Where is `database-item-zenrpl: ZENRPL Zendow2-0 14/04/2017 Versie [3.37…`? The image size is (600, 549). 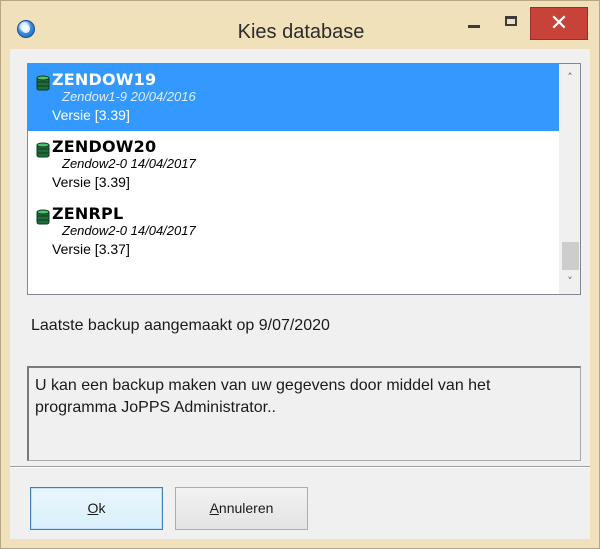
database-item-zenrpl: ZENRPL Zendow2-0 14/04/2017 Versie [3.37… is located at coordinates (294, 231).